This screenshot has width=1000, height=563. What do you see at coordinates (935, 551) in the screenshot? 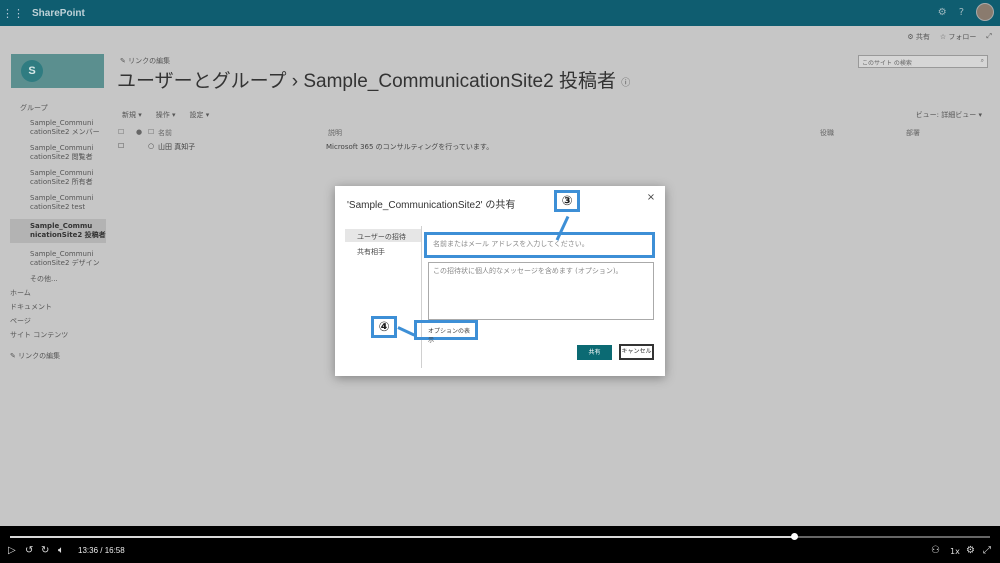
I see `captions-icon: ⚇` at bounding box center [935, 551].